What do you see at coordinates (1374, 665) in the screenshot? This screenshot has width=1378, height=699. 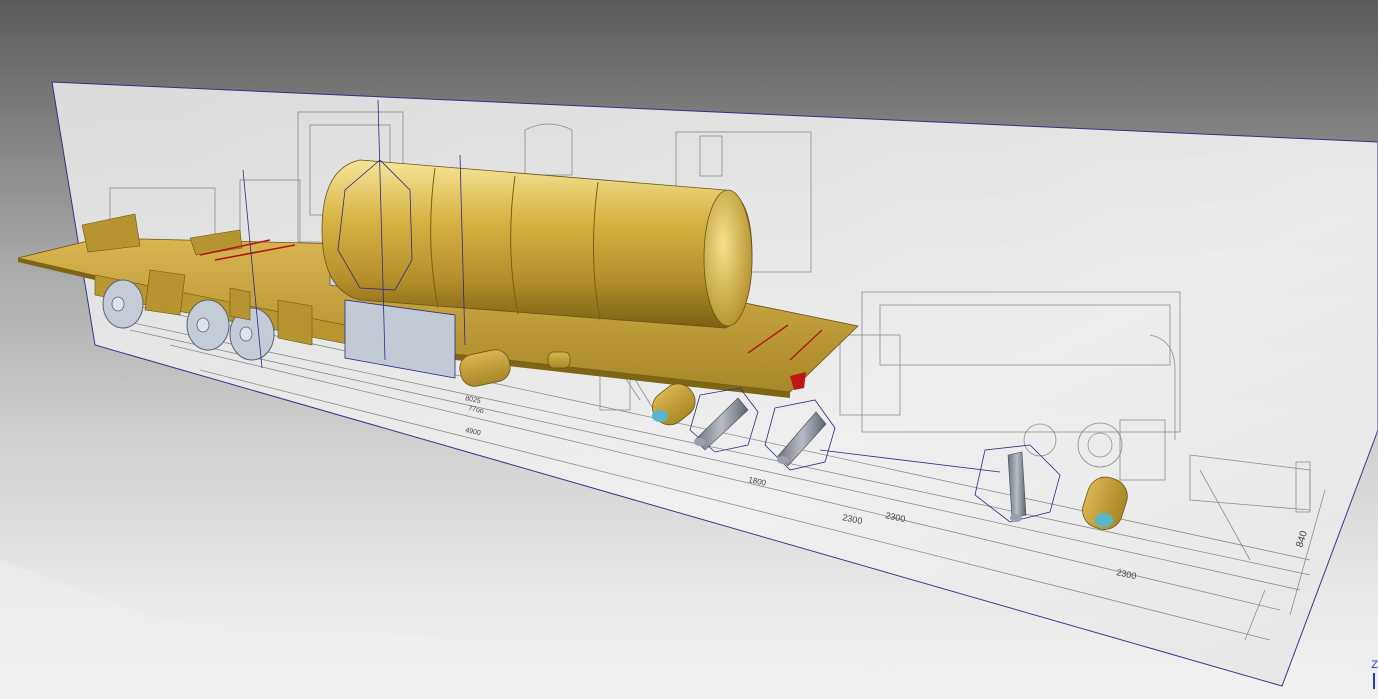 I see `axis-z-label: Z` at bounding box center [1374, 665].